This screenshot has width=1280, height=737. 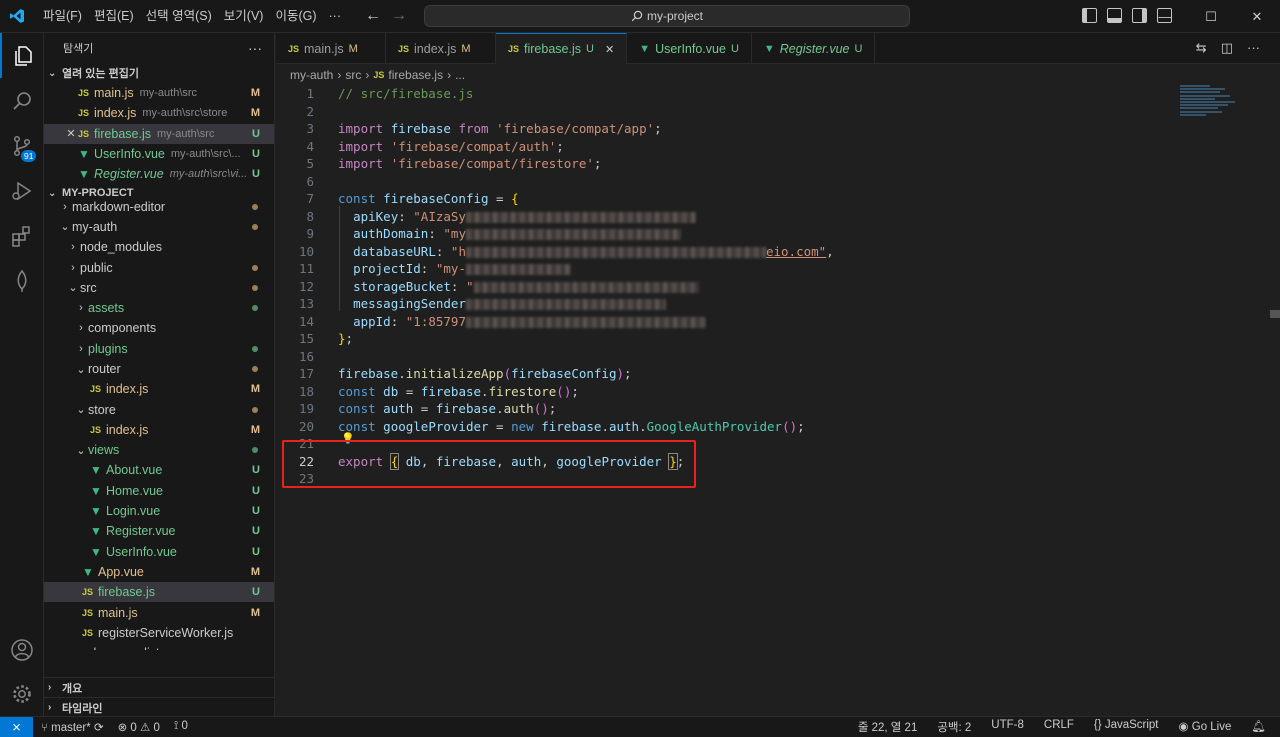 What do you see at coordinates (159, 247) in the screenshot?
I see `tree-item: › node_modules` at bounding box center [159, 247].